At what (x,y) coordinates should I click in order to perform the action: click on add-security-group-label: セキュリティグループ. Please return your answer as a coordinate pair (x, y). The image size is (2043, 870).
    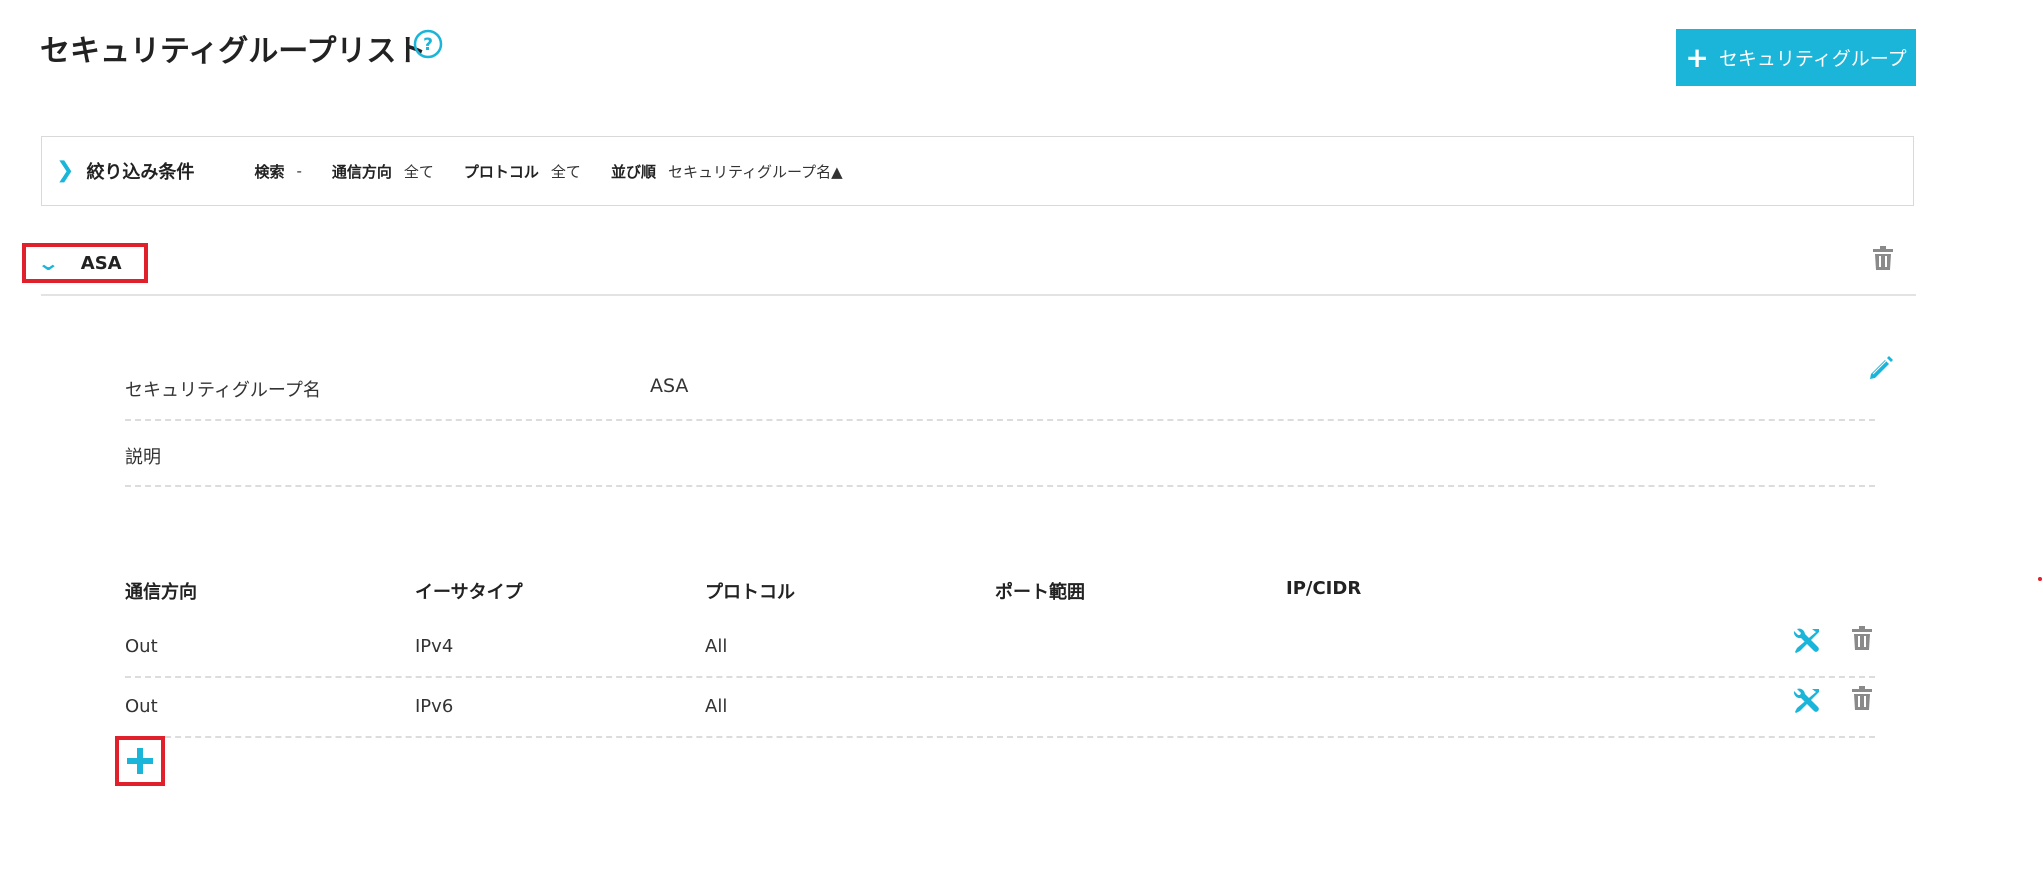
    Looking at the image, I should click on (1812, 59).